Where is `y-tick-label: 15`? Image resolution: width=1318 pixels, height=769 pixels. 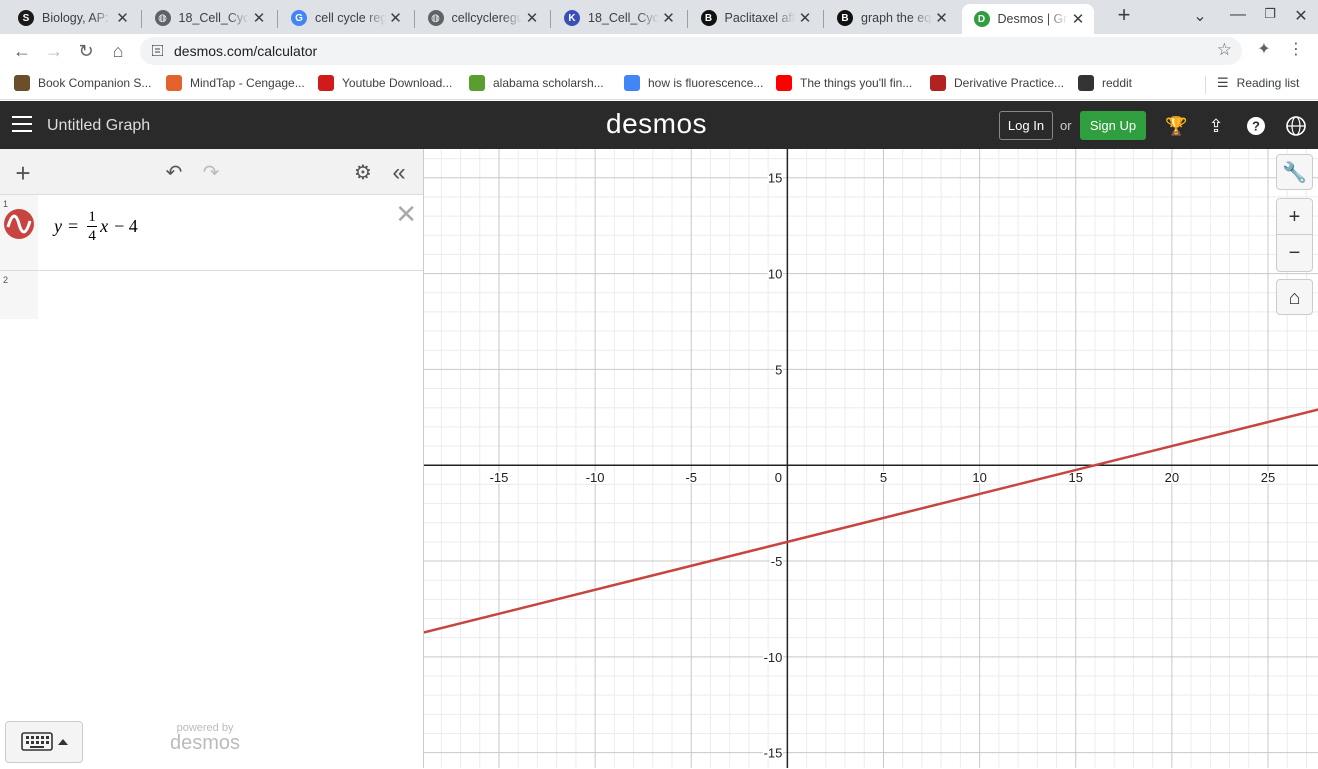
y-tick-label: 15 is located at coordinates (775, 178).